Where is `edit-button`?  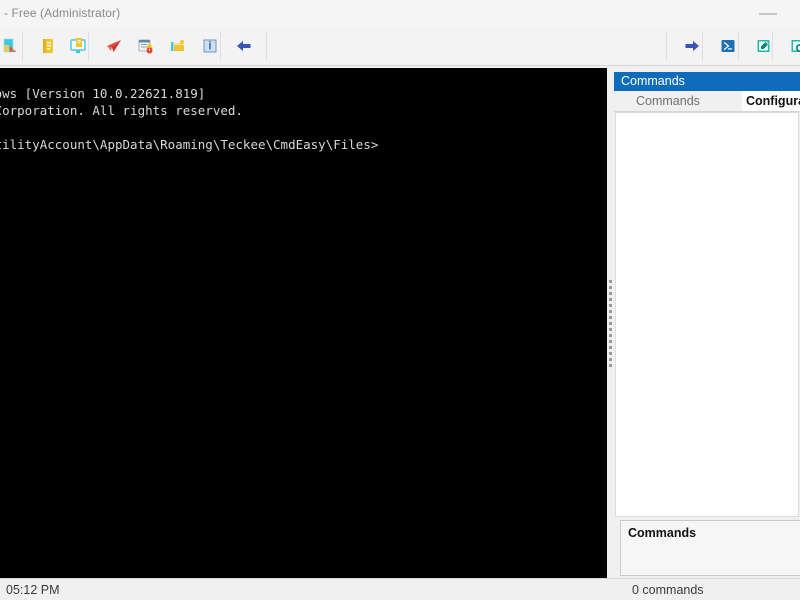 edit-button is located at coordinates (764, 46).